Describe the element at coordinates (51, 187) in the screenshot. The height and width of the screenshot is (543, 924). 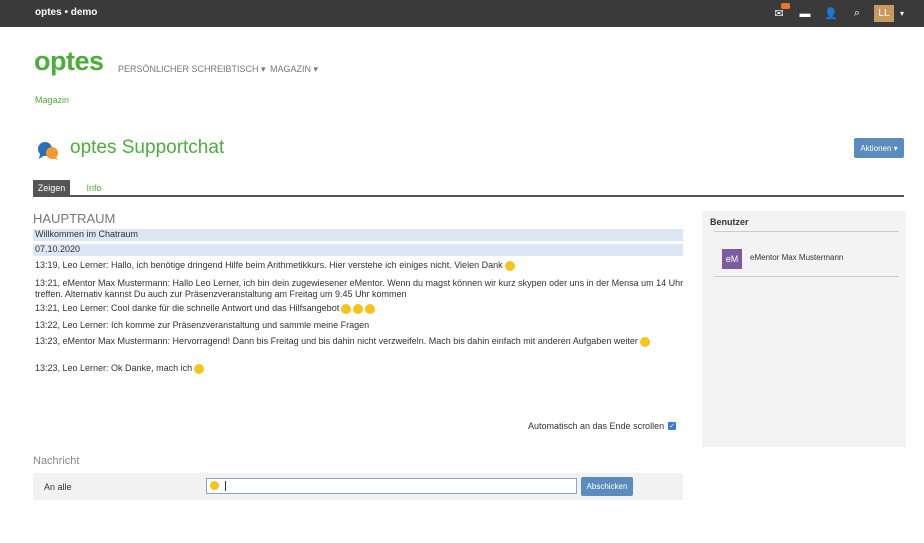
I see `tab-show: Zeigen` at that location.